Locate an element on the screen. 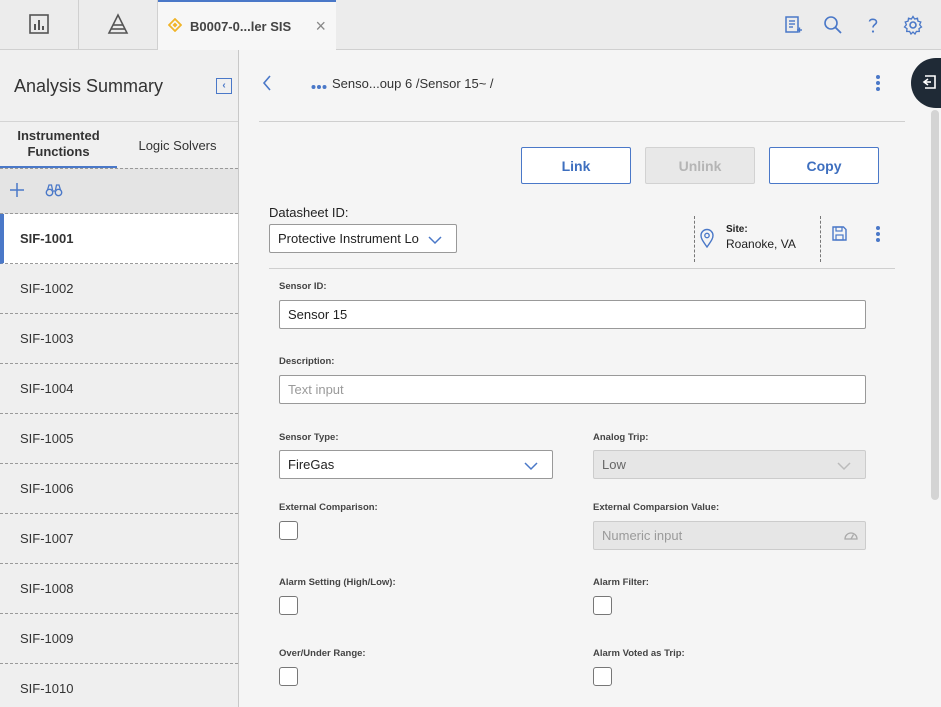 The image size is (941, 707). sensor-type-value: FireGas is located at coordinates (311, 464).